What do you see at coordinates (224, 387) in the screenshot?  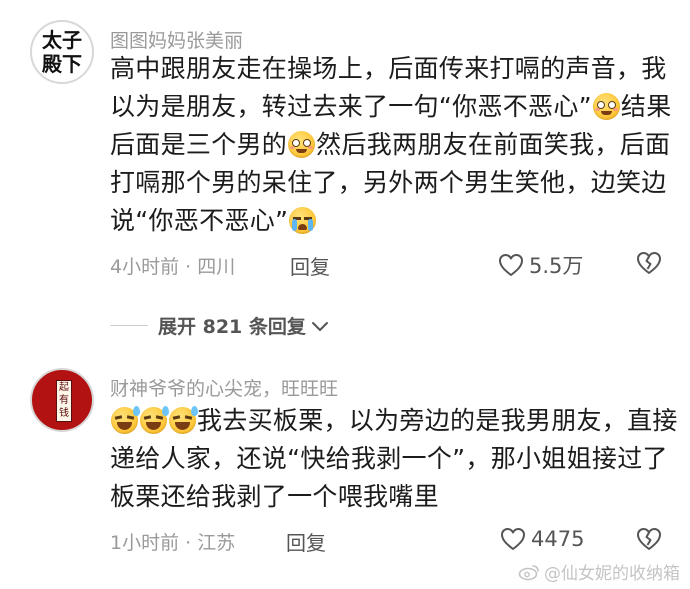 I see `username: 财神爷爷的心尖宠，旺旺旺` at bounding box center [224, 387].